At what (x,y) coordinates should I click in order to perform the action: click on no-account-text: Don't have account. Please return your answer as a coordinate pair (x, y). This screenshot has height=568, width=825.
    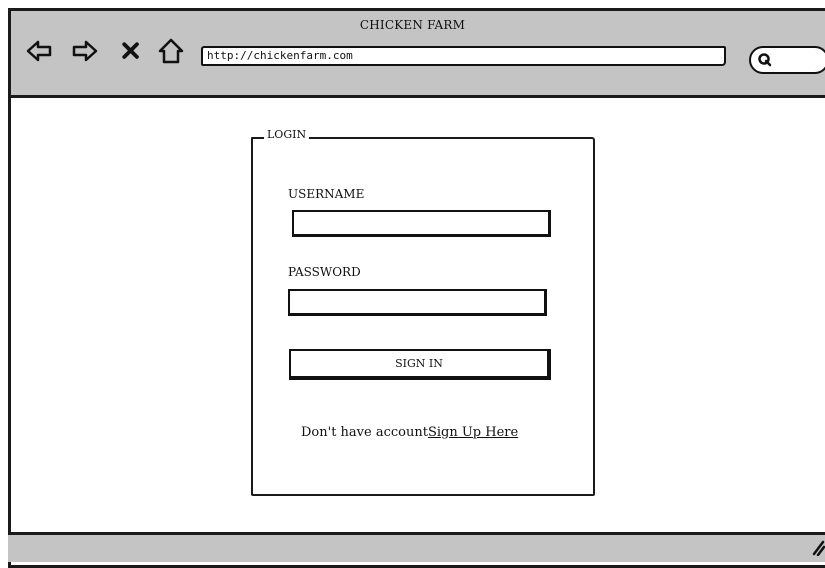
    Looking at the image, I should click on (364, 432).